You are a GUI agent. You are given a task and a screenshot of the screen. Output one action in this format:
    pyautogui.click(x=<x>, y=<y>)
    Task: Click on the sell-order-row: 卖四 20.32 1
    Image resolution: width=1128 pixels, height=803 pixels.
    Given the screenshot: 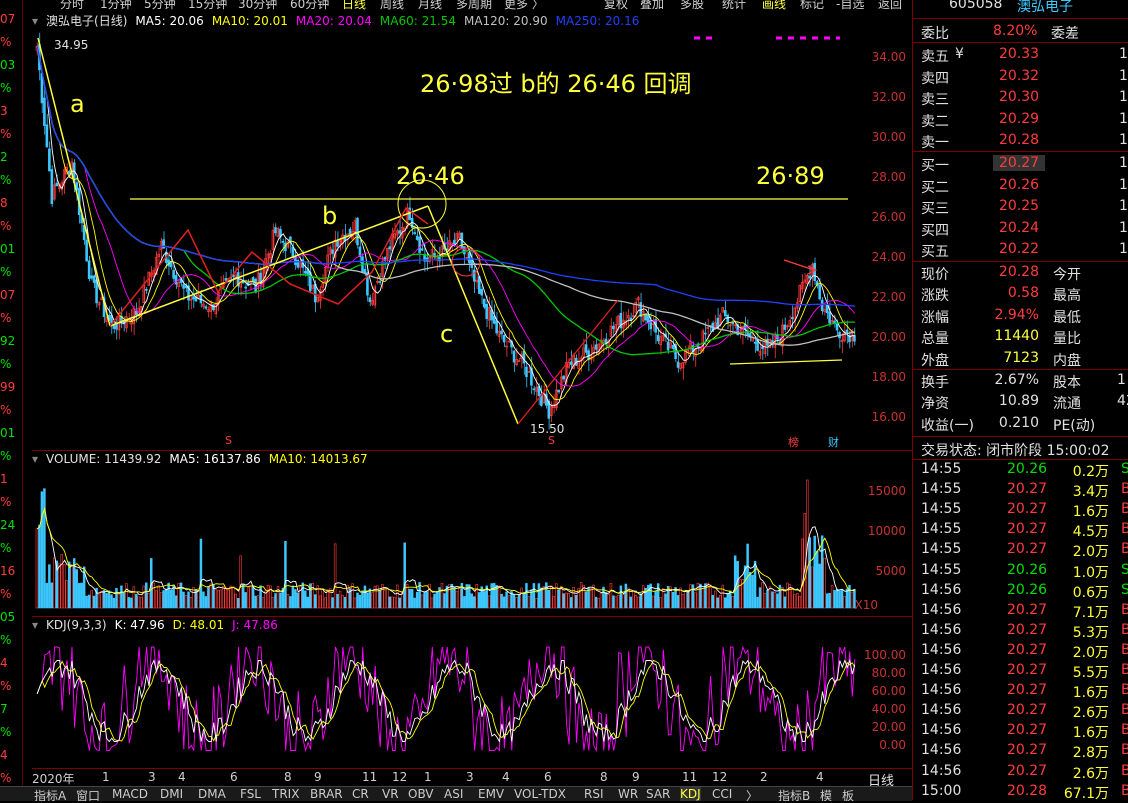 What is the action you would take?
    pyautogui.click(x=1020, y=76)
    